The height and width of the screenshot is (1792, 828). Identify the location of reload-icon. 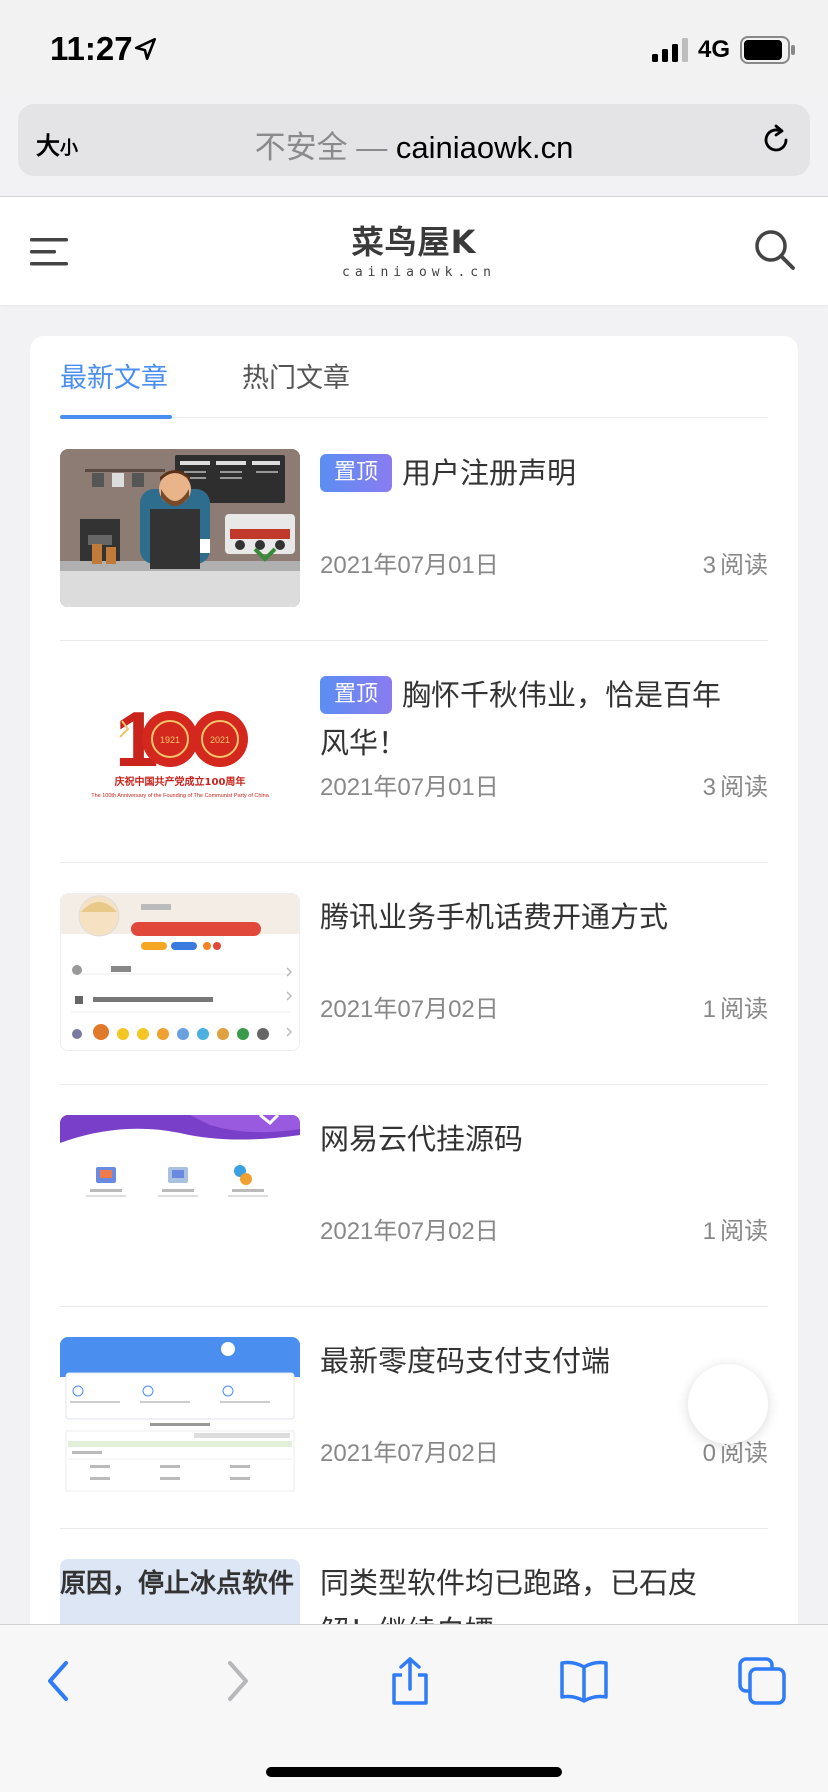
(776, 140).